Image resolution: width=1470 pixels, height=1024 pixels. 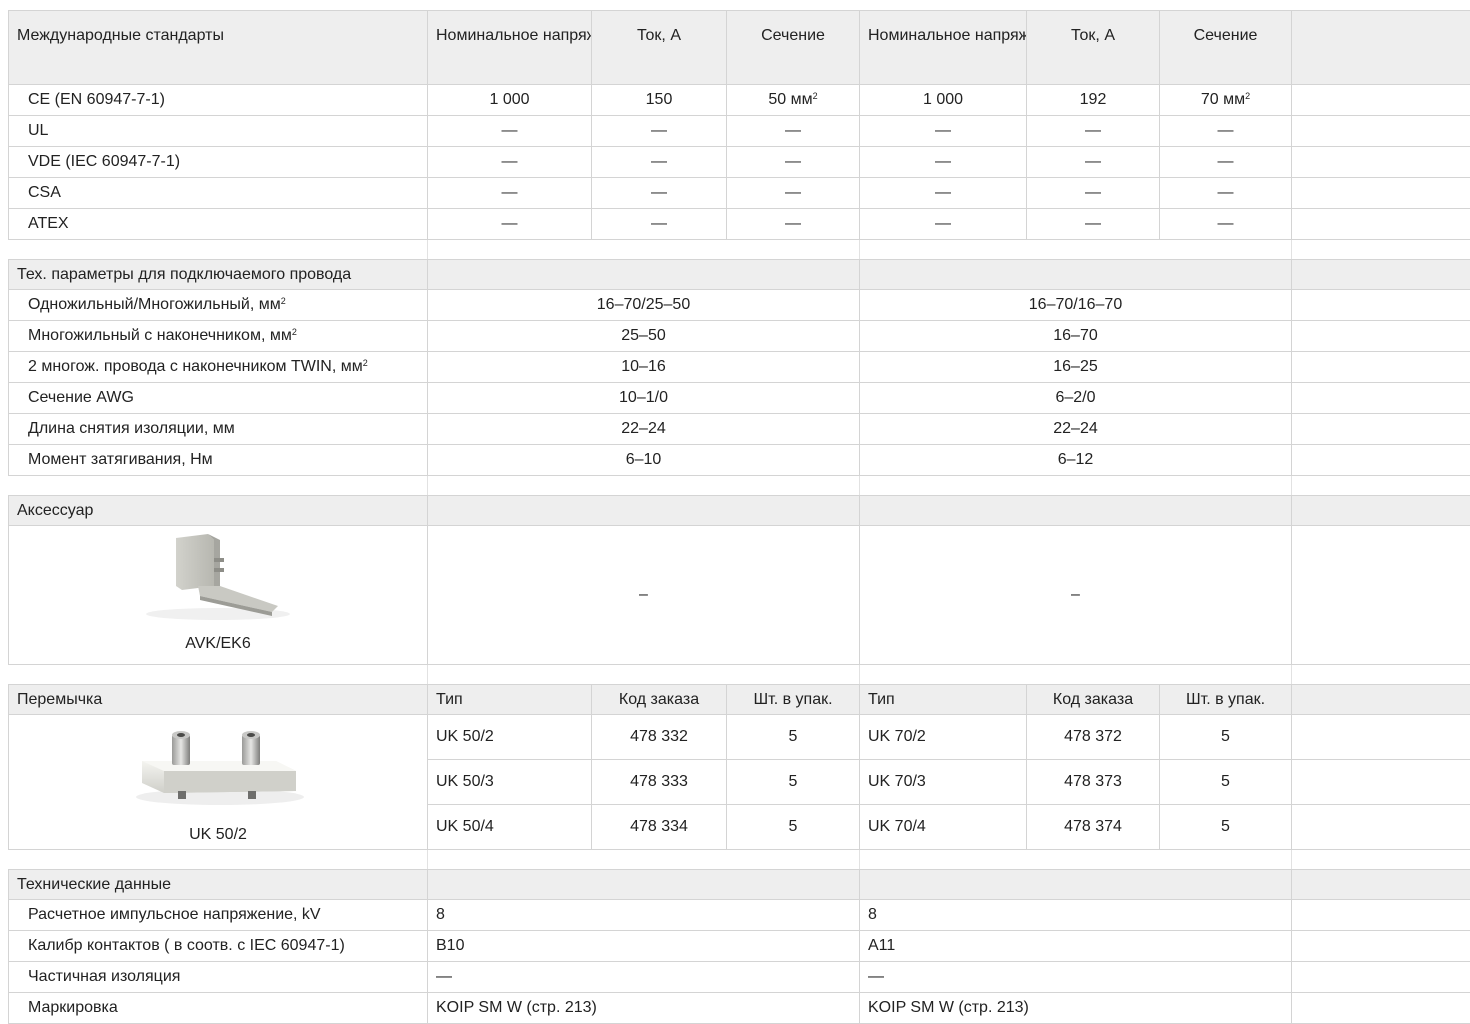 What do you see at coordinates (943, 827) in the screenshot?
I see `jumper-type-b: UK 70/4` at bounding box center [943, 827].